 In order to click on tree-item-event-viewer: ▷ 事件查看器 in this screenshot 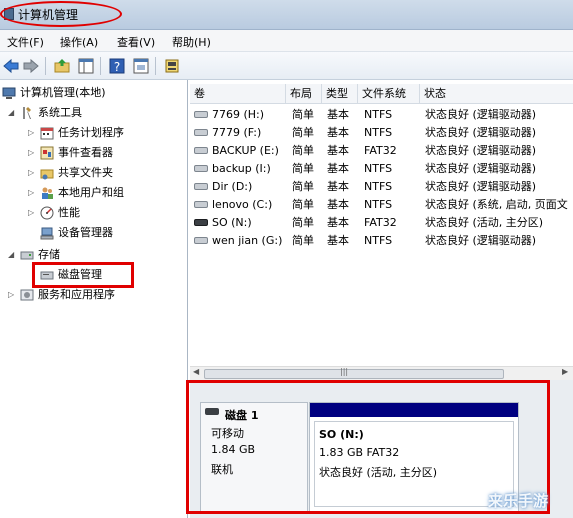, I will do `click(107, 153)`.